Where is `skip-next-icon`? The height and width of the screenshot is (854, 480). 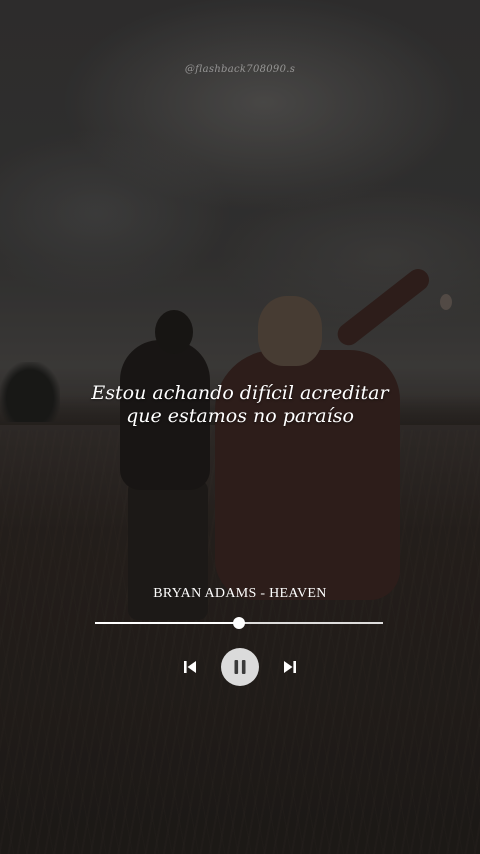 skip-next-icon is located at coordinates (290, 667).